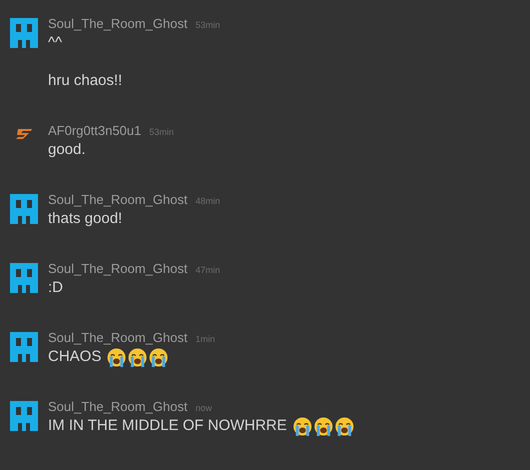  Describe the element at coordinates (75, 357) in the screenshot. I see `message-text: CHAOS` at that location.